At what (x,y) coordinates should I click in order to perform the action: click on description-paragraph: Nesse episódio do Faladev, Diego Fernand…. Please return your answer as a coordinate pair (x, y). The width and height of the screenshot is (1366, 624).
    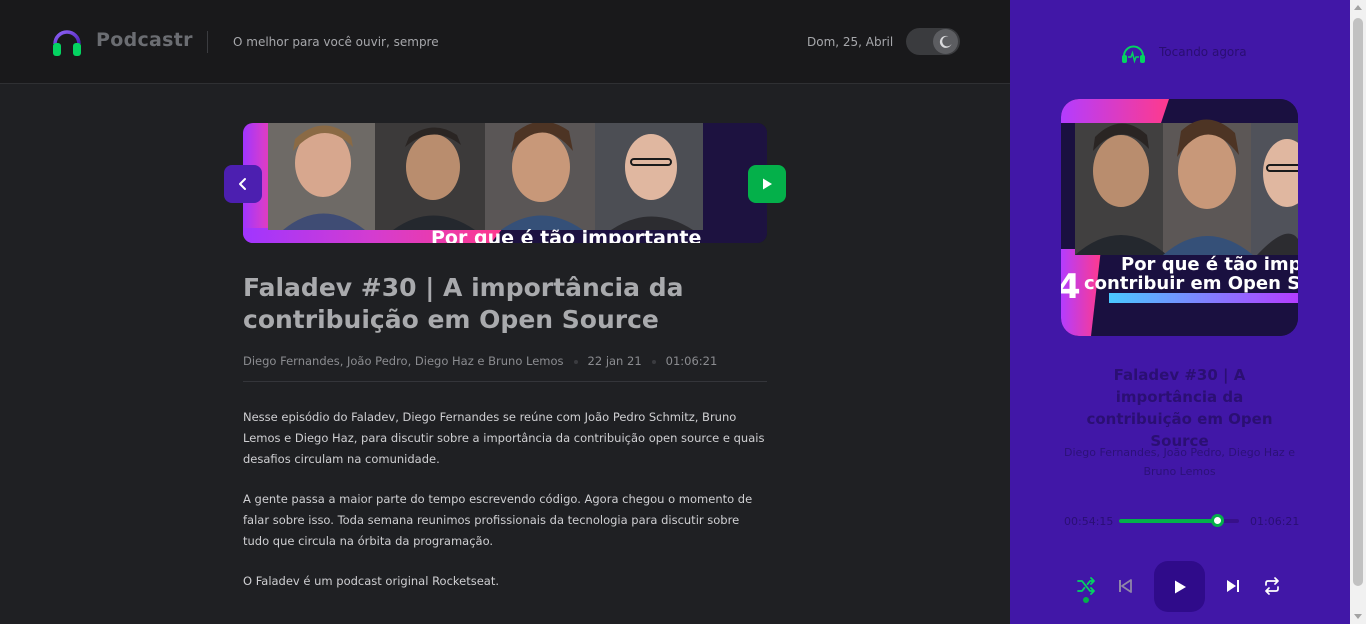
    Looking at the image, I should click on (504, 438).